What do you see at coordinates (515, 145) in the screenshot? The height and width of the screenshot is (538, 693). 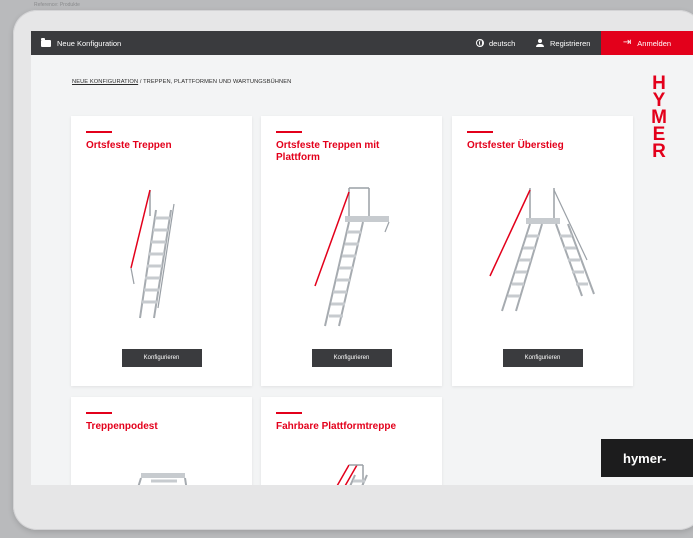 I see `card-title: Ortsfester Überstieg` at bounding box center [515, 145].